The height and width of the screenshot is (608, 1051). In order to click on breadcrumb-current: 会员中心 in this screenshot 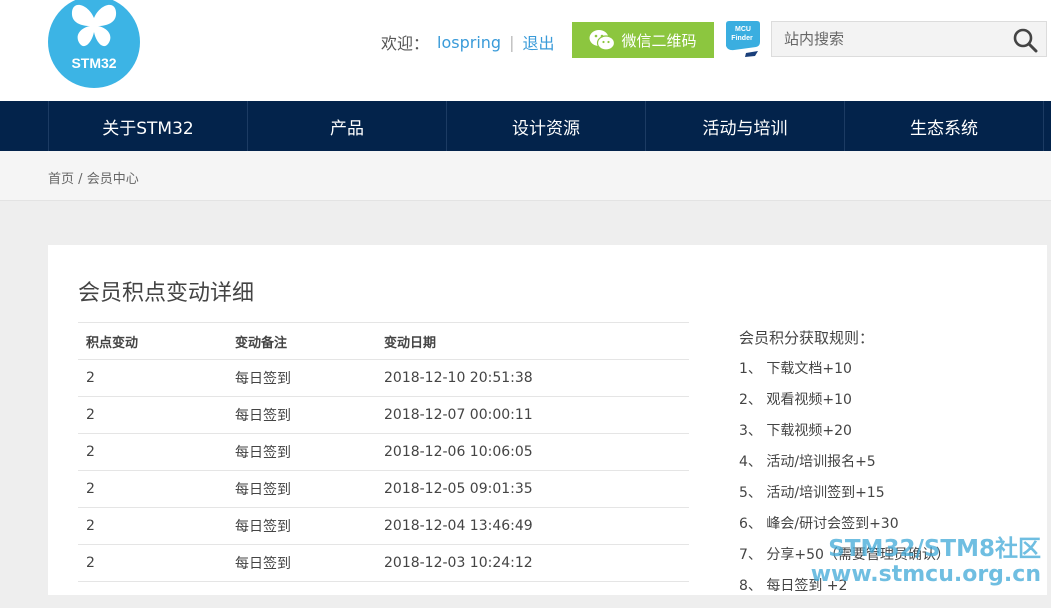, I will do `click(112, 179)`.